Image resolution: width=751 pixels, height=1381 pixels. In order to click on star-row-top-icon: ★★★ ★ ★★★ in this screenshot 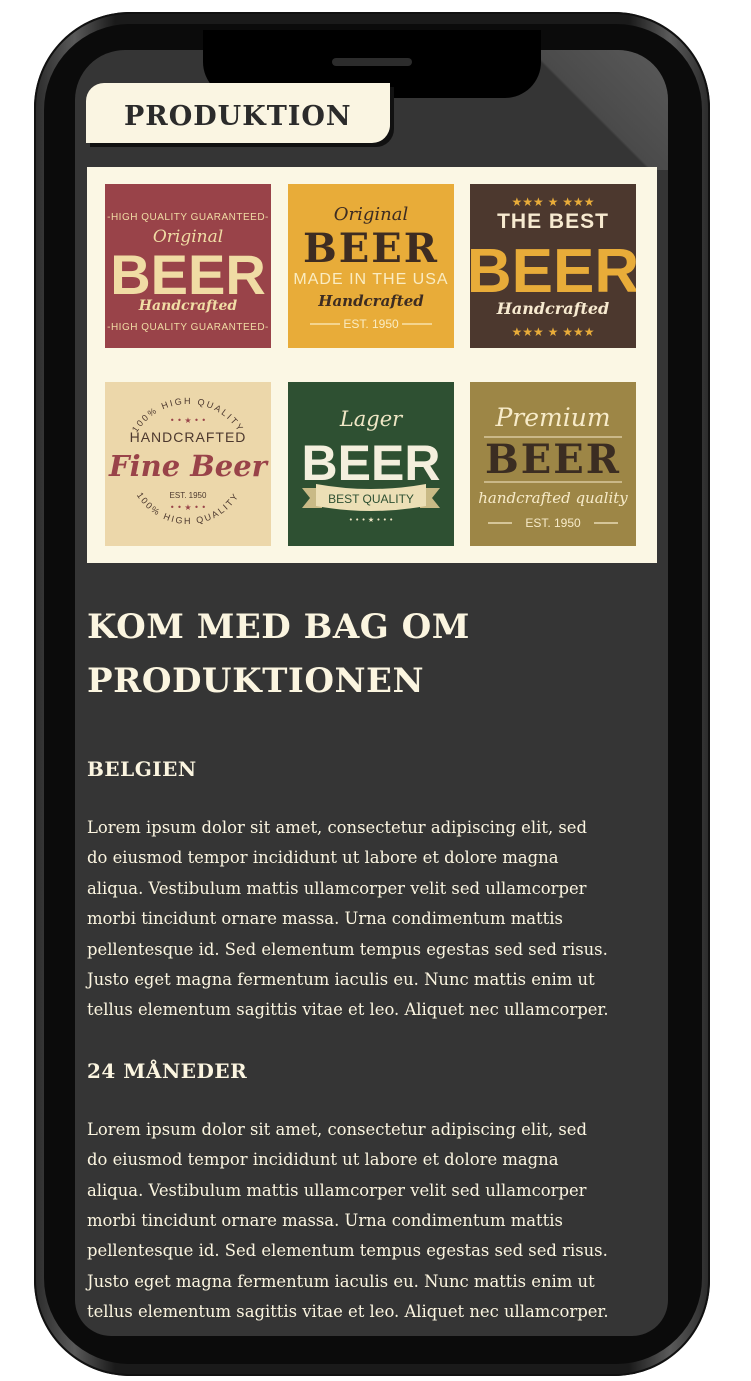, I will do `click(553, 202)`.